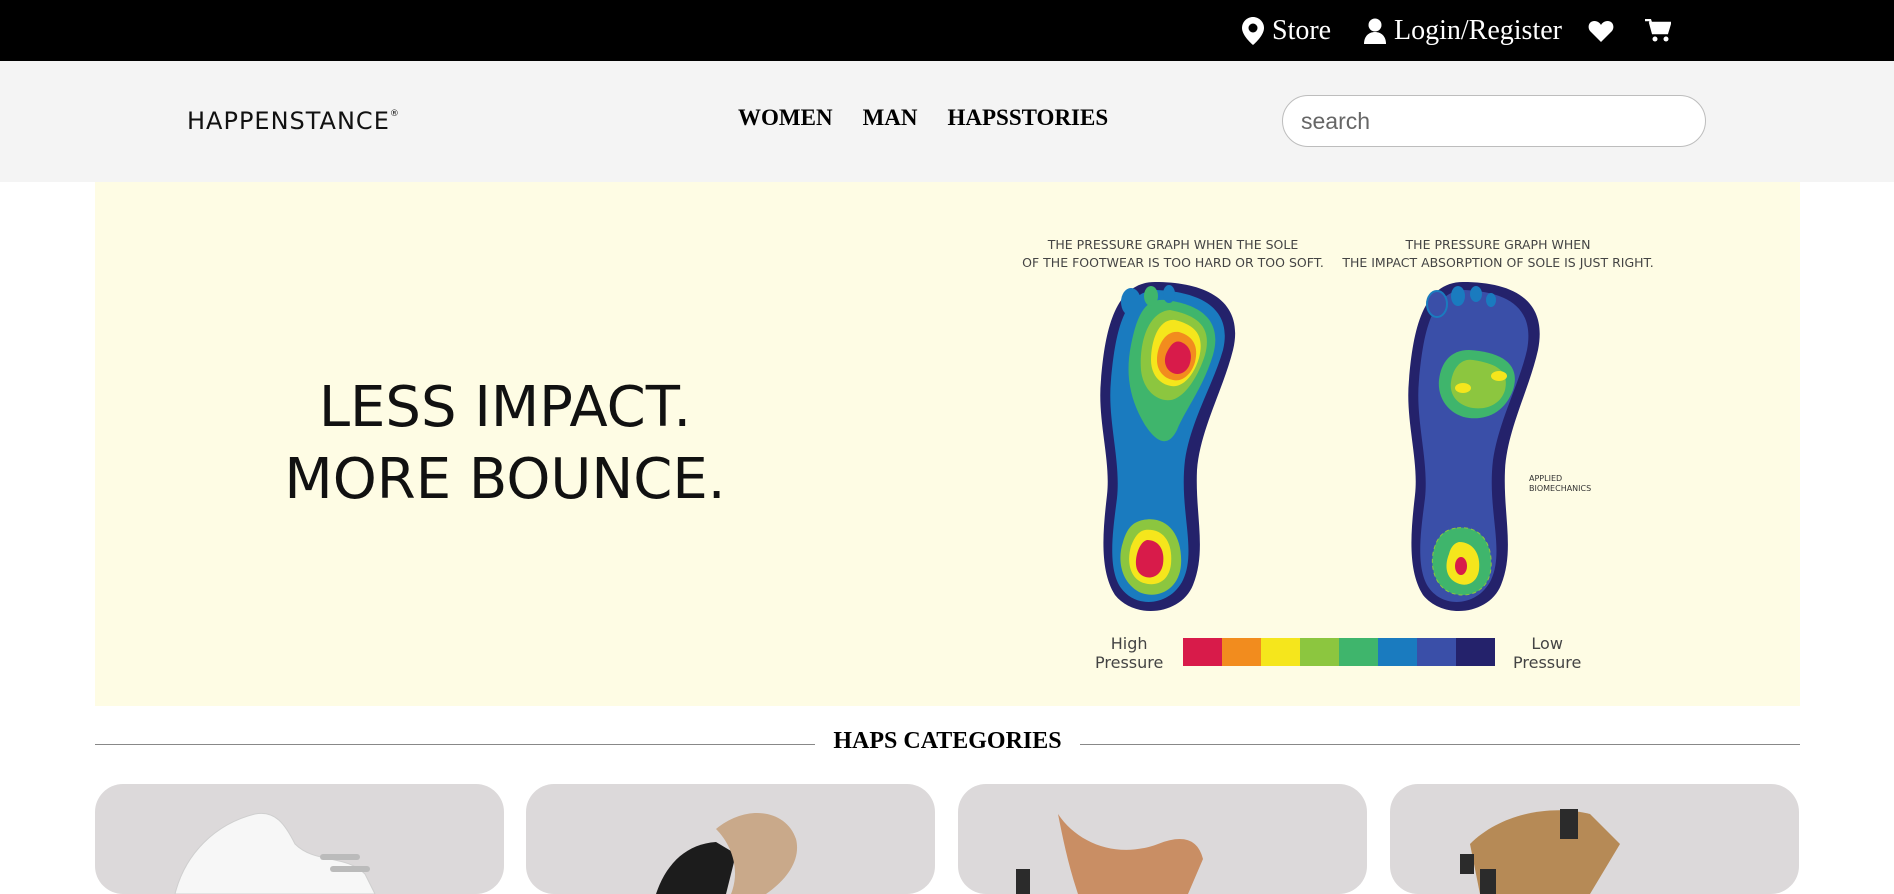  I want to click on store-link: Store, so click(1286, 31).